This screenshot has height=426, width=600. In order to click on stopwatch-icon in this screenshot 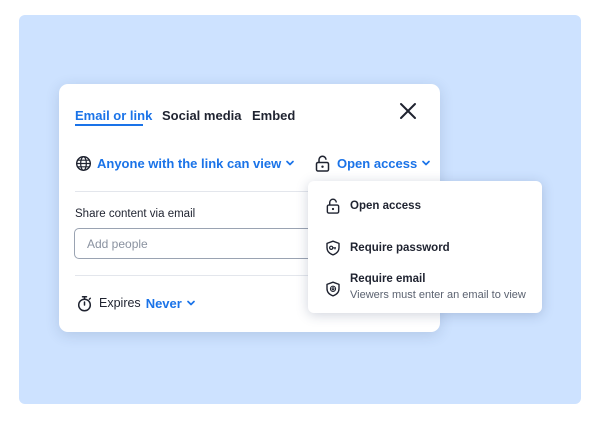, I will do `click(84, 303)`.